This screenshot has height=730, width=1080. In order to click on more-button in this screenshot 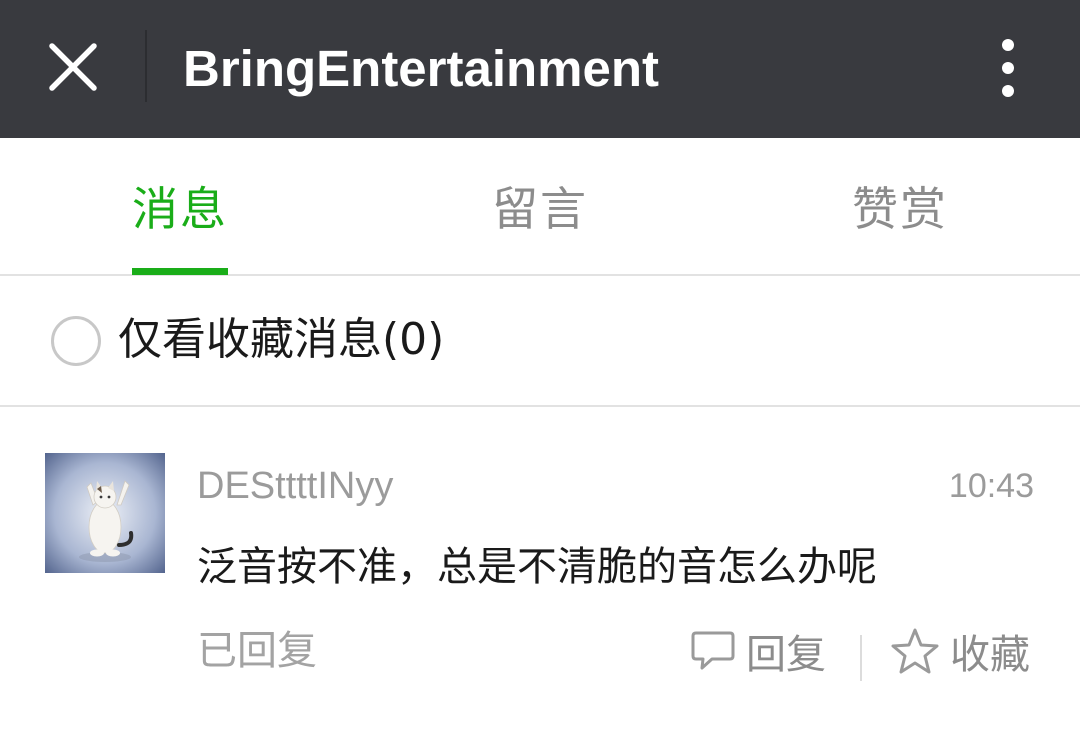, I will do `click(1008, 68)`.